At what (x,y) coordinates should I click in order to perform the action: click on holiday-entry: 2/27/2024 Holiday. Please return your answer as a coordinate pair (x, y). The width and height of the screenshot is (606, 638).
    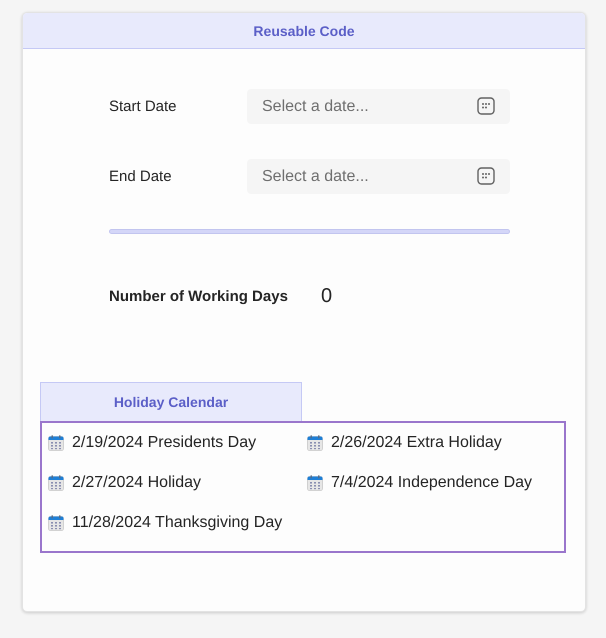
    Looking at the image, I should click on (136, 483).